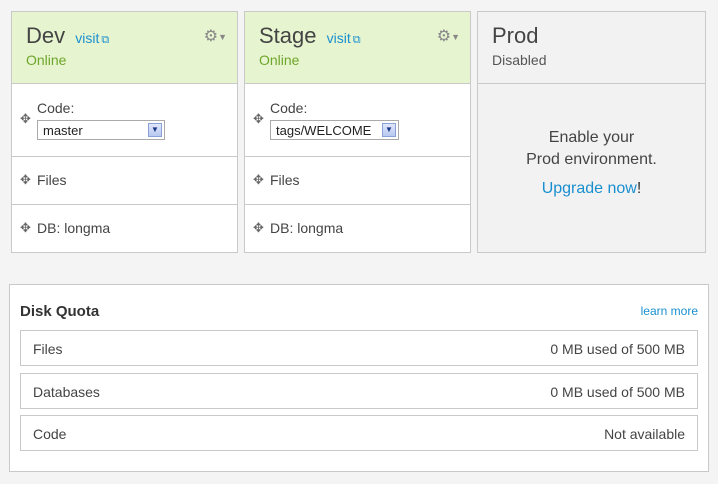 Image resolution: width=718 pixels, height=484 pixels. I want to click on dev-code-value: master, so click(63, 130).